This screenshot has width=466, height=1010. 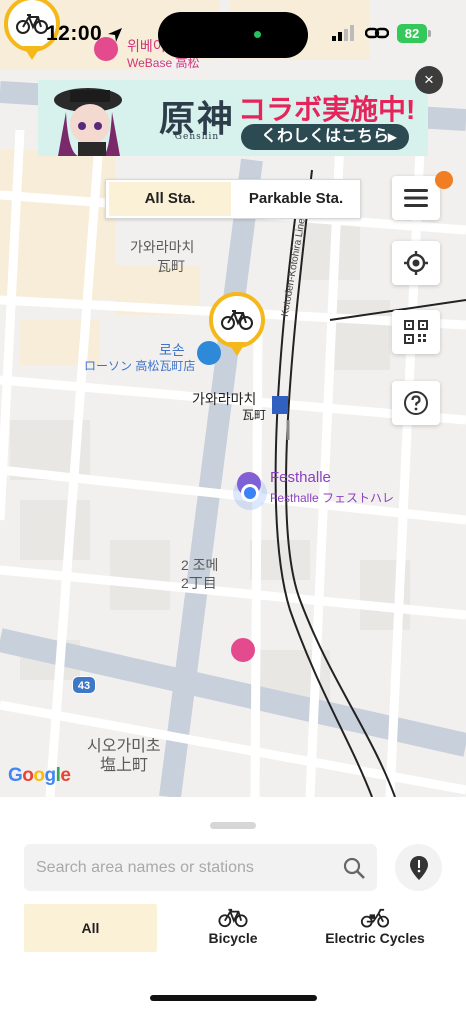 I want to click on locate-me-button, so click(x=416, y=263).